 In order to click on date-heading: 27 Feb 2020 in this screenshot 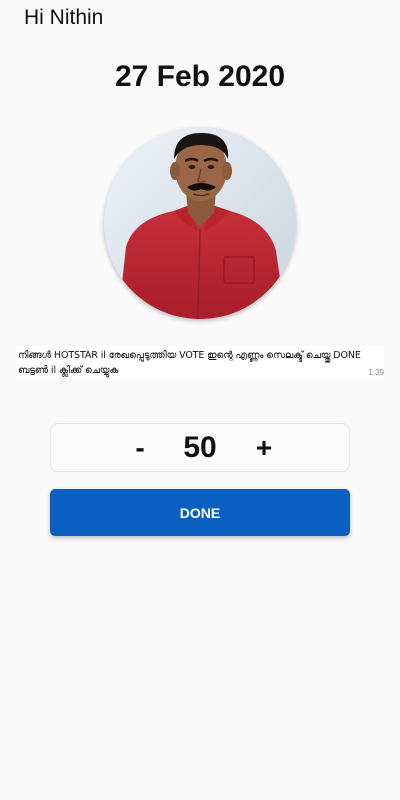, I will do `click(200, 76)`.